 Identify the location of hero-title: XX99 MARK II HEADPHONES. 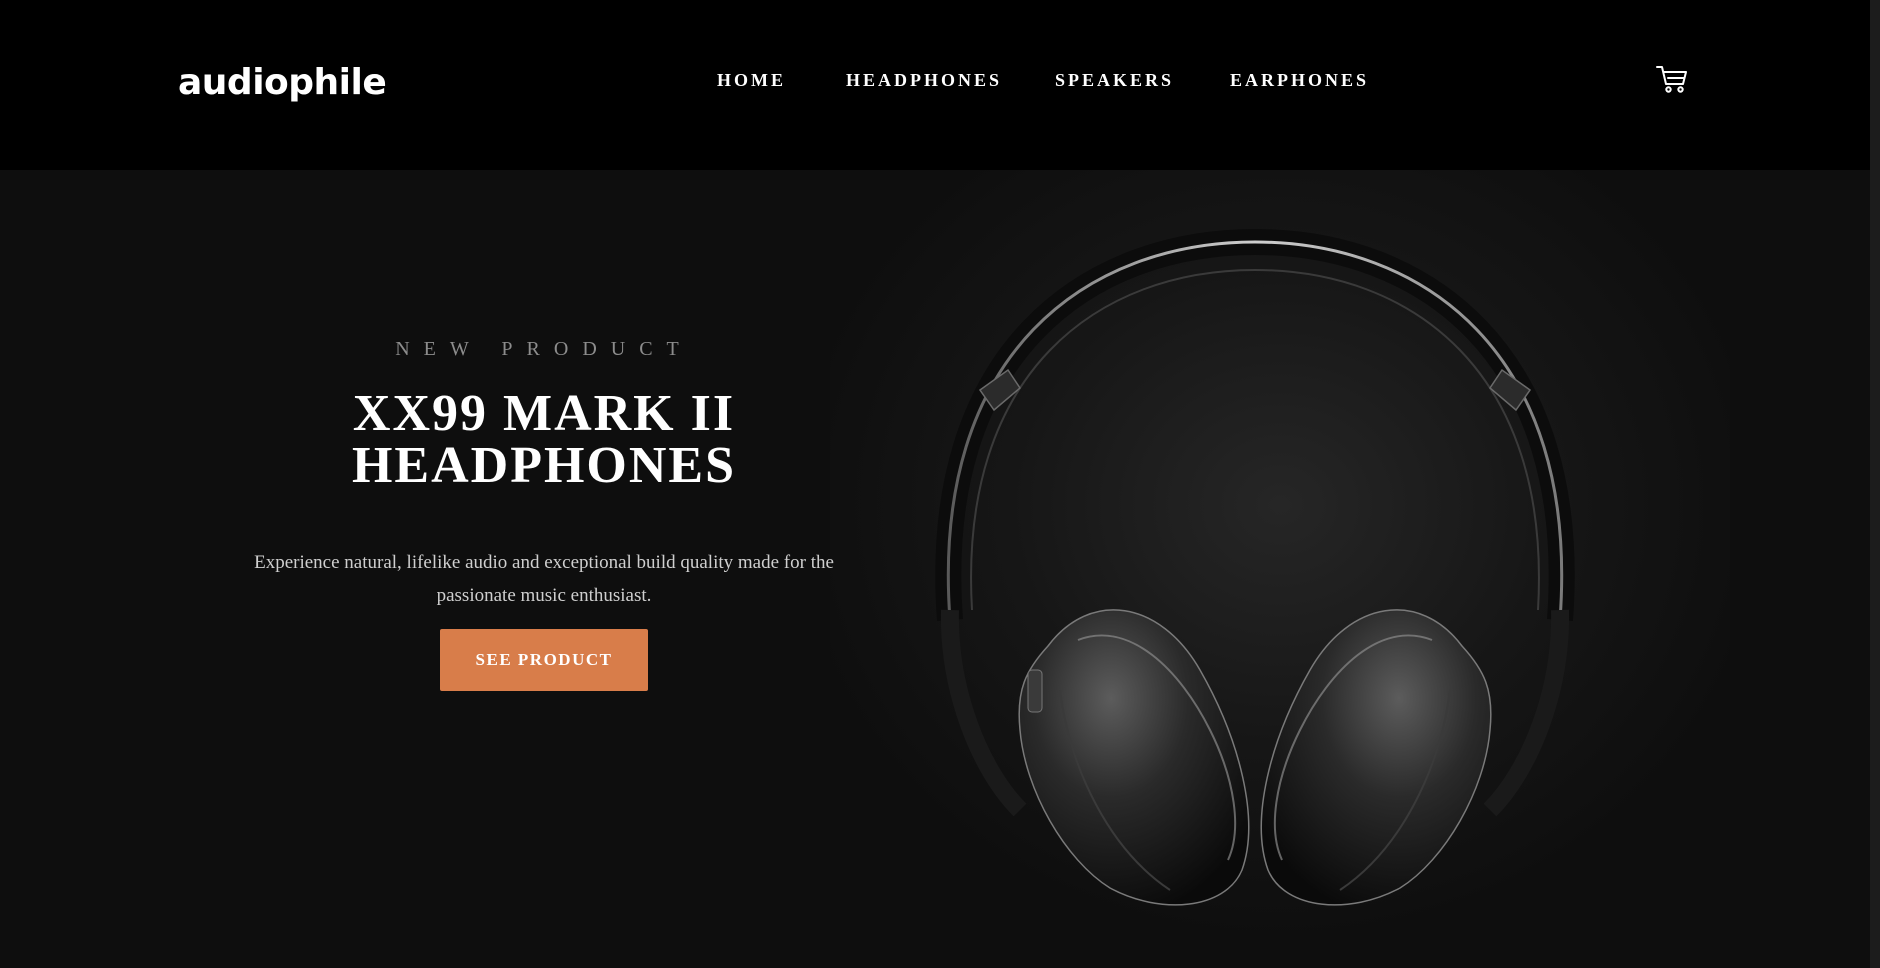
(544, 440).